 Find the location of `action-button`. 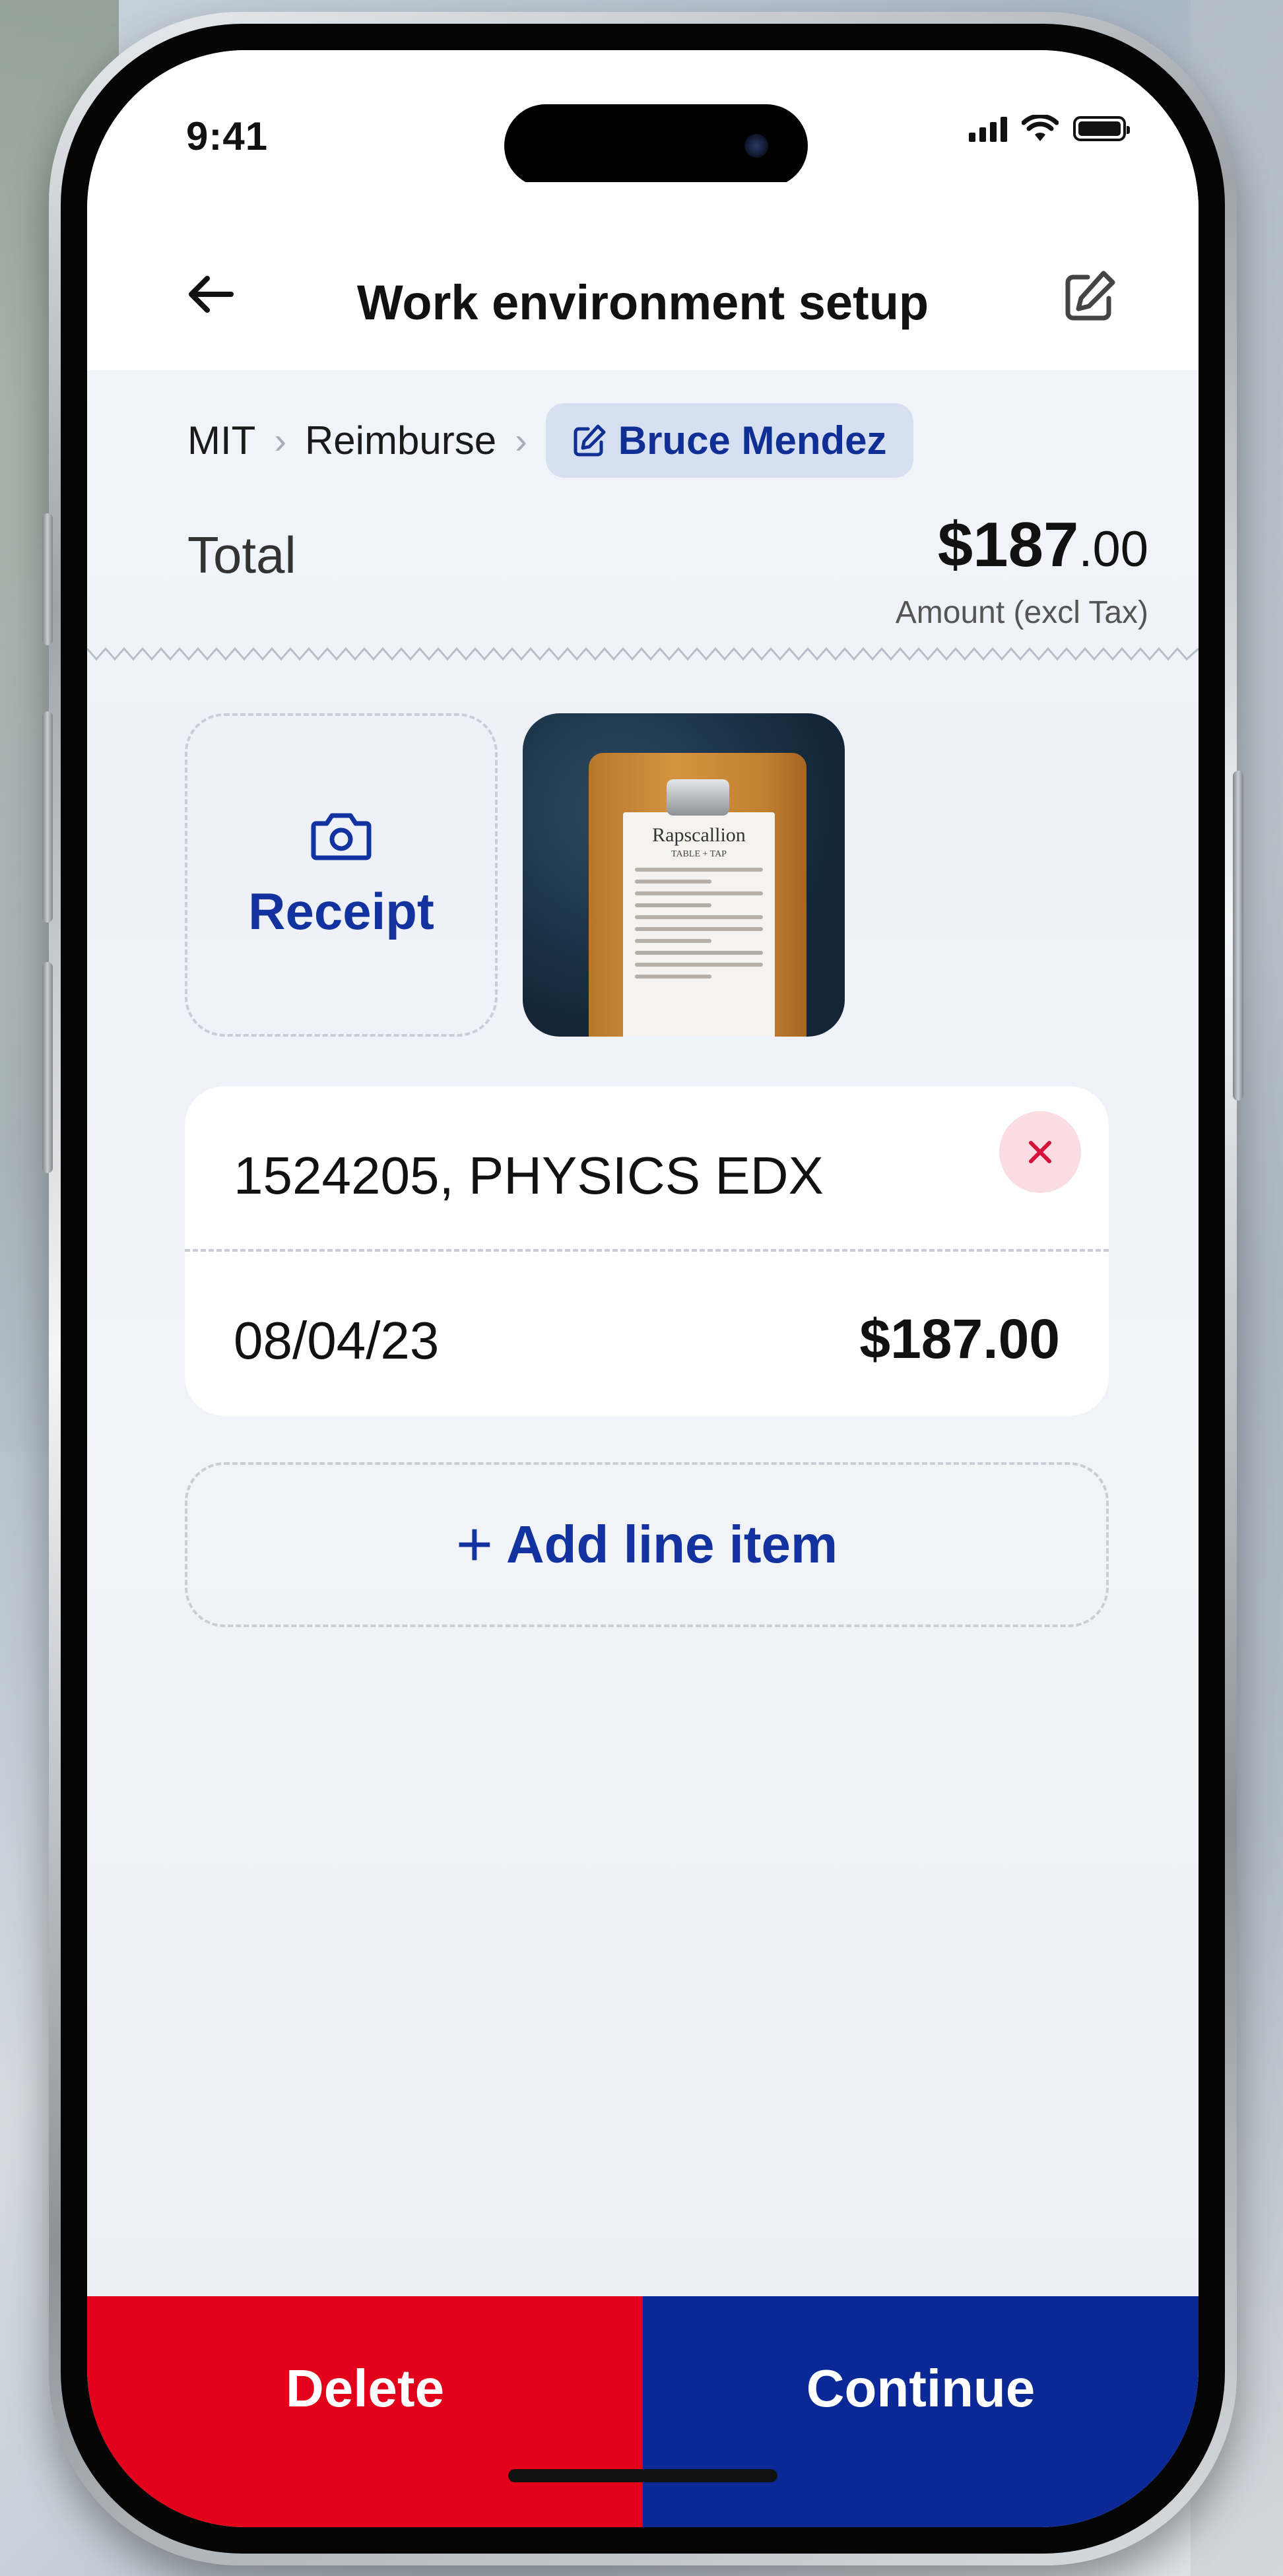

action-button is located at coordinates (47, 579).